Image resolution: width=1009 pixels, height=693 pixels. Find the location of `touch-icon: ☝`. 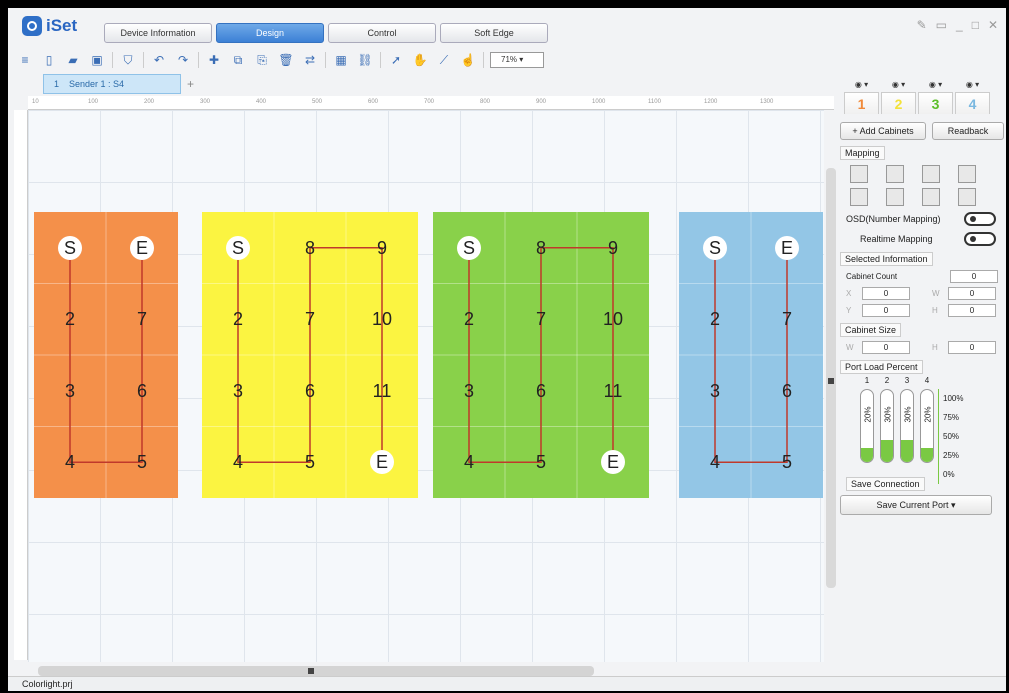

touch-icon: ☝ is located at coordinates (468, 60).